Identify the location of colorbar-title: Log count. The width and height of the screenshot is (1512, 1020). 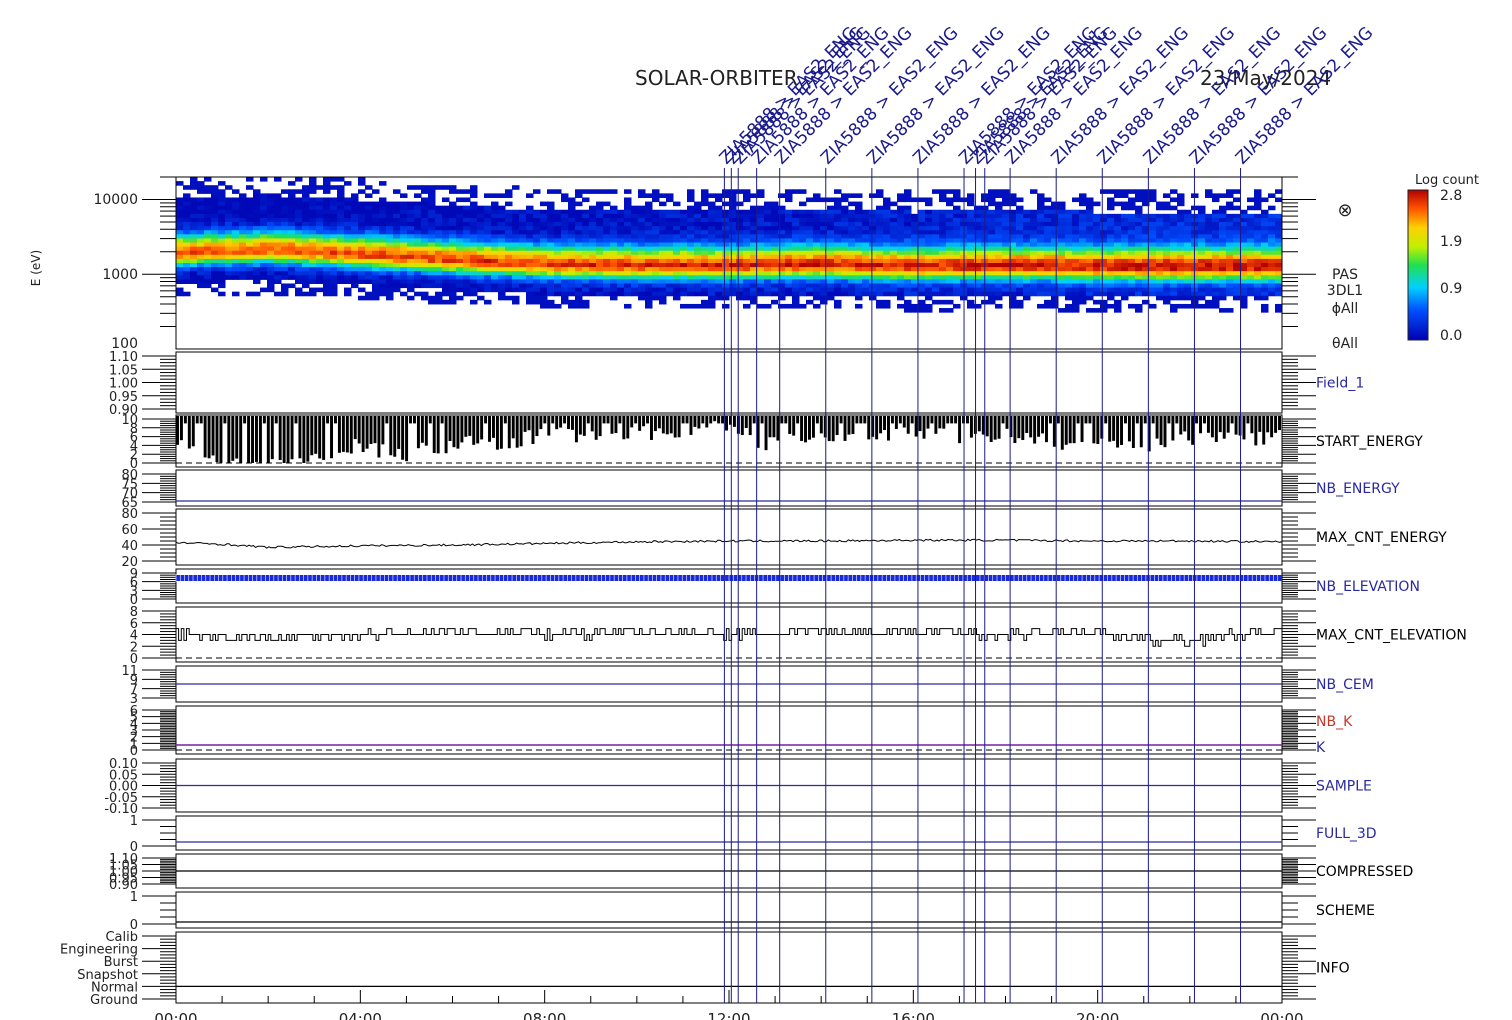
(1447, 180).